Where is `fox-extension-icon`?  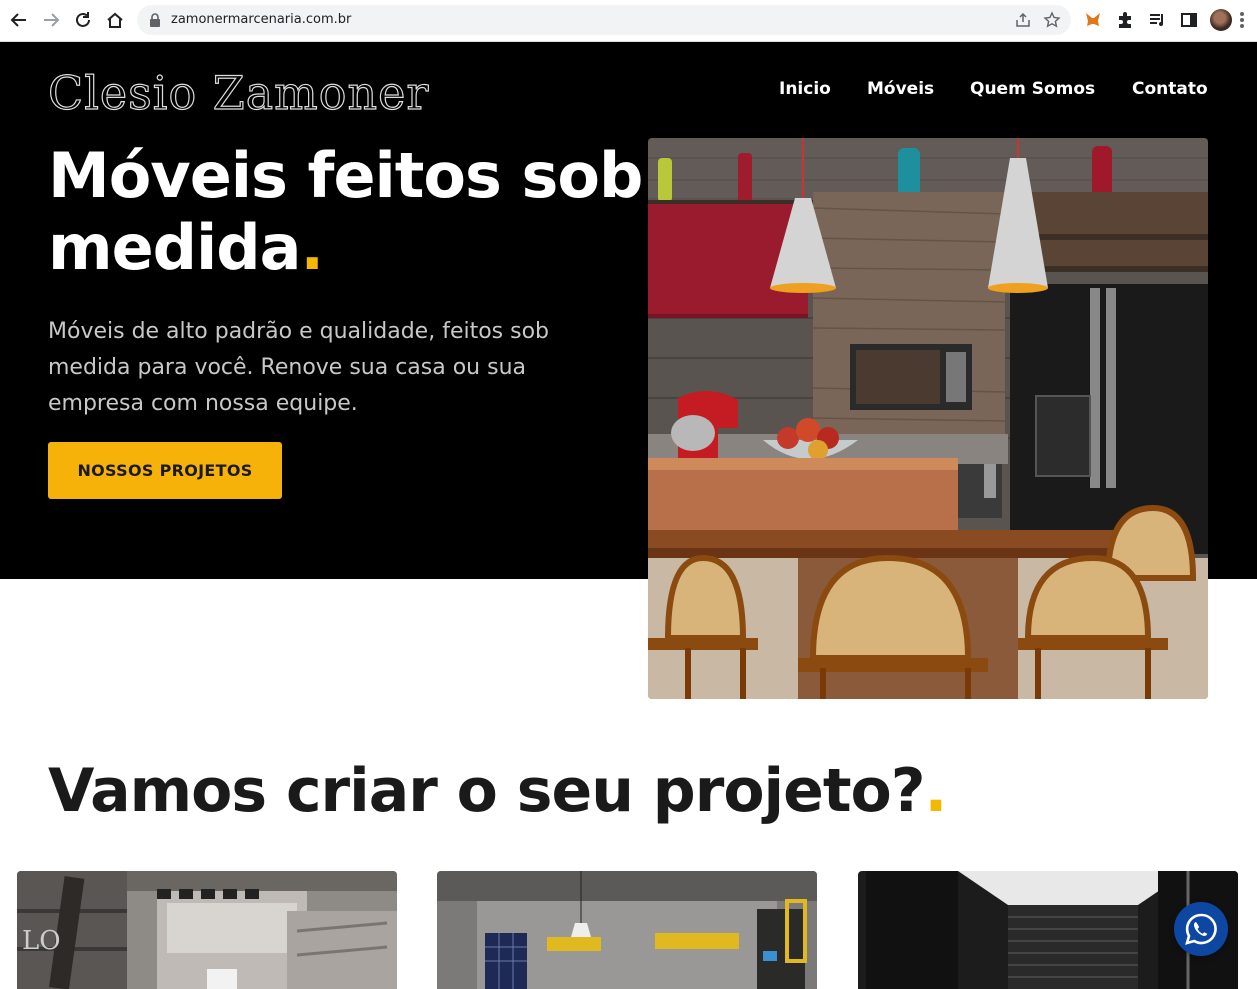 fox-extension-icon is located at coordinates (1093, 20).